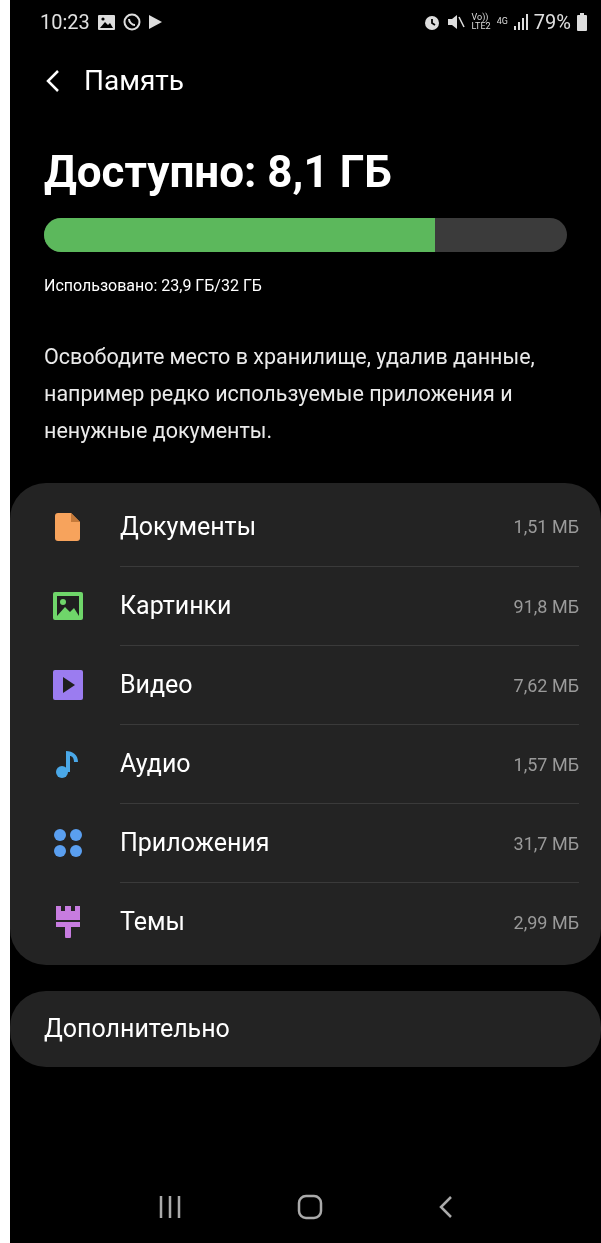 The width and height of the screenshot is (601, 1243). I want to click on battery-percent: 79%, so click(552, 22).